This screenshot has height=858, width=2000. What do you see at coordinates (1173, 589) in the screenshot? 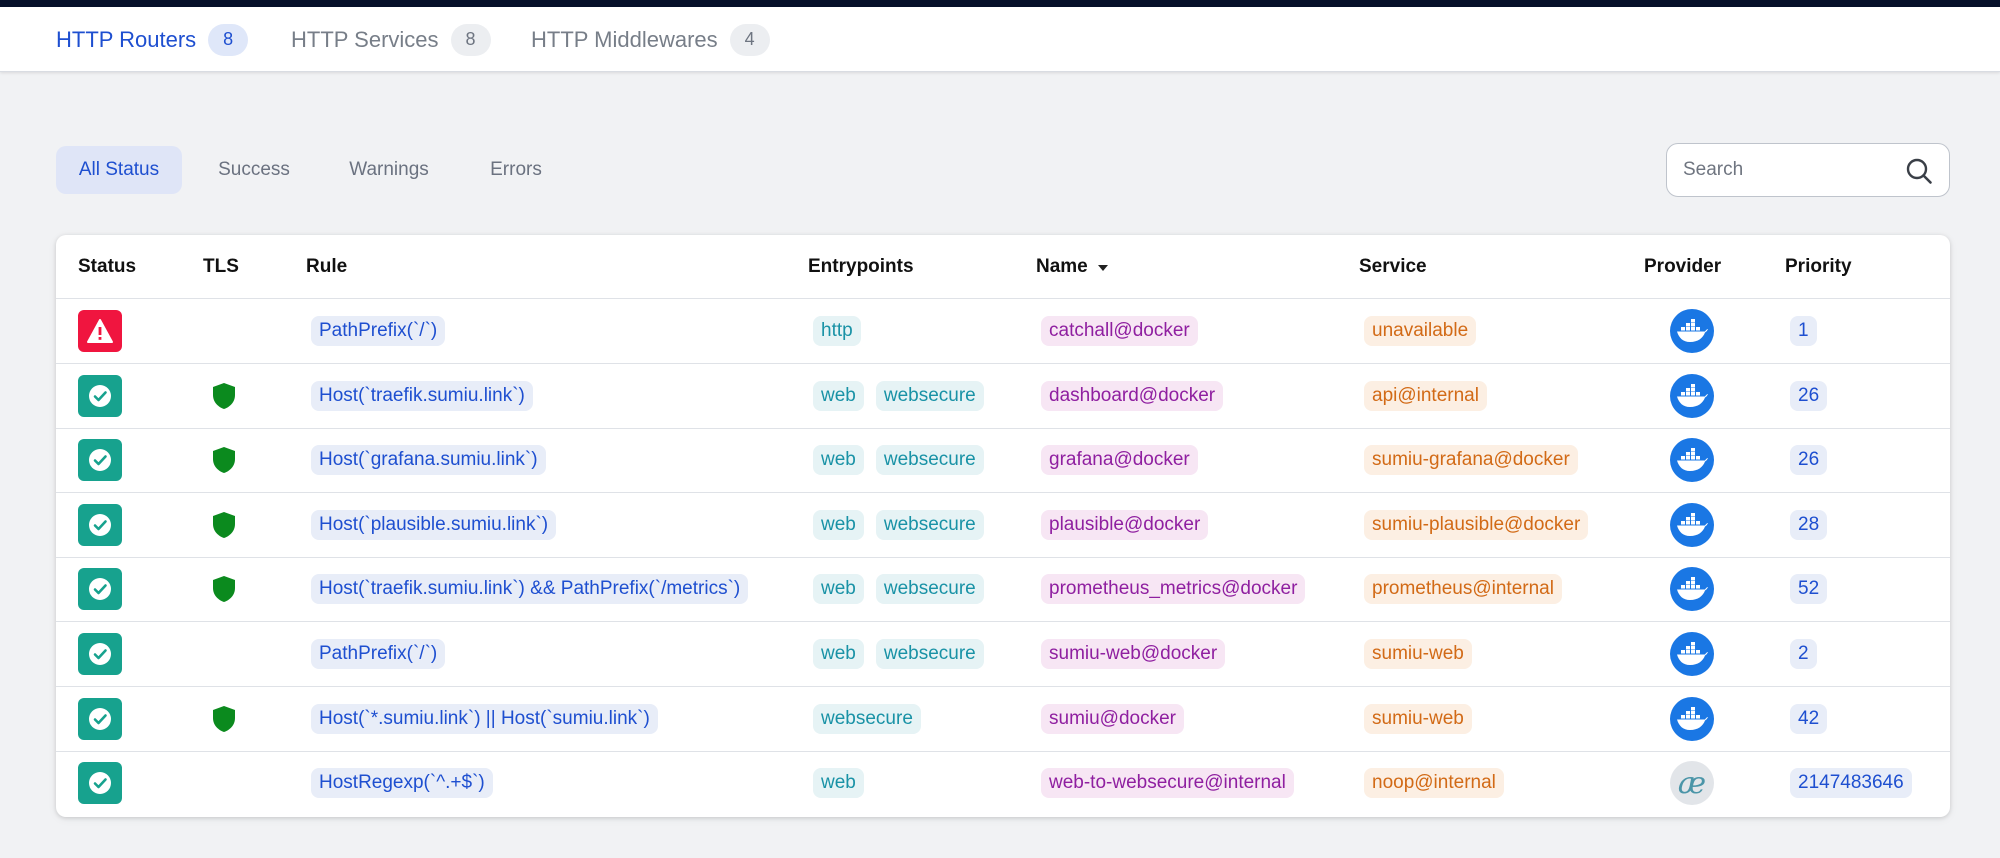
I see `router-name-chip: prometheus_metrics@docker` at bounding box center [1173, 589].